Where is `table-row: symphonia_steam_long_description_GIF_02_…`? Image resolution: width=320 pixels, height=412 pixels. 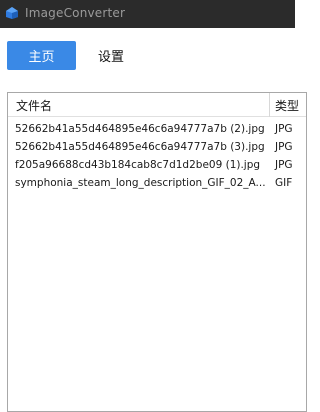
table-row: symphonia_steam_long_description_GIF_02_… is located at coordinates (157, 184).